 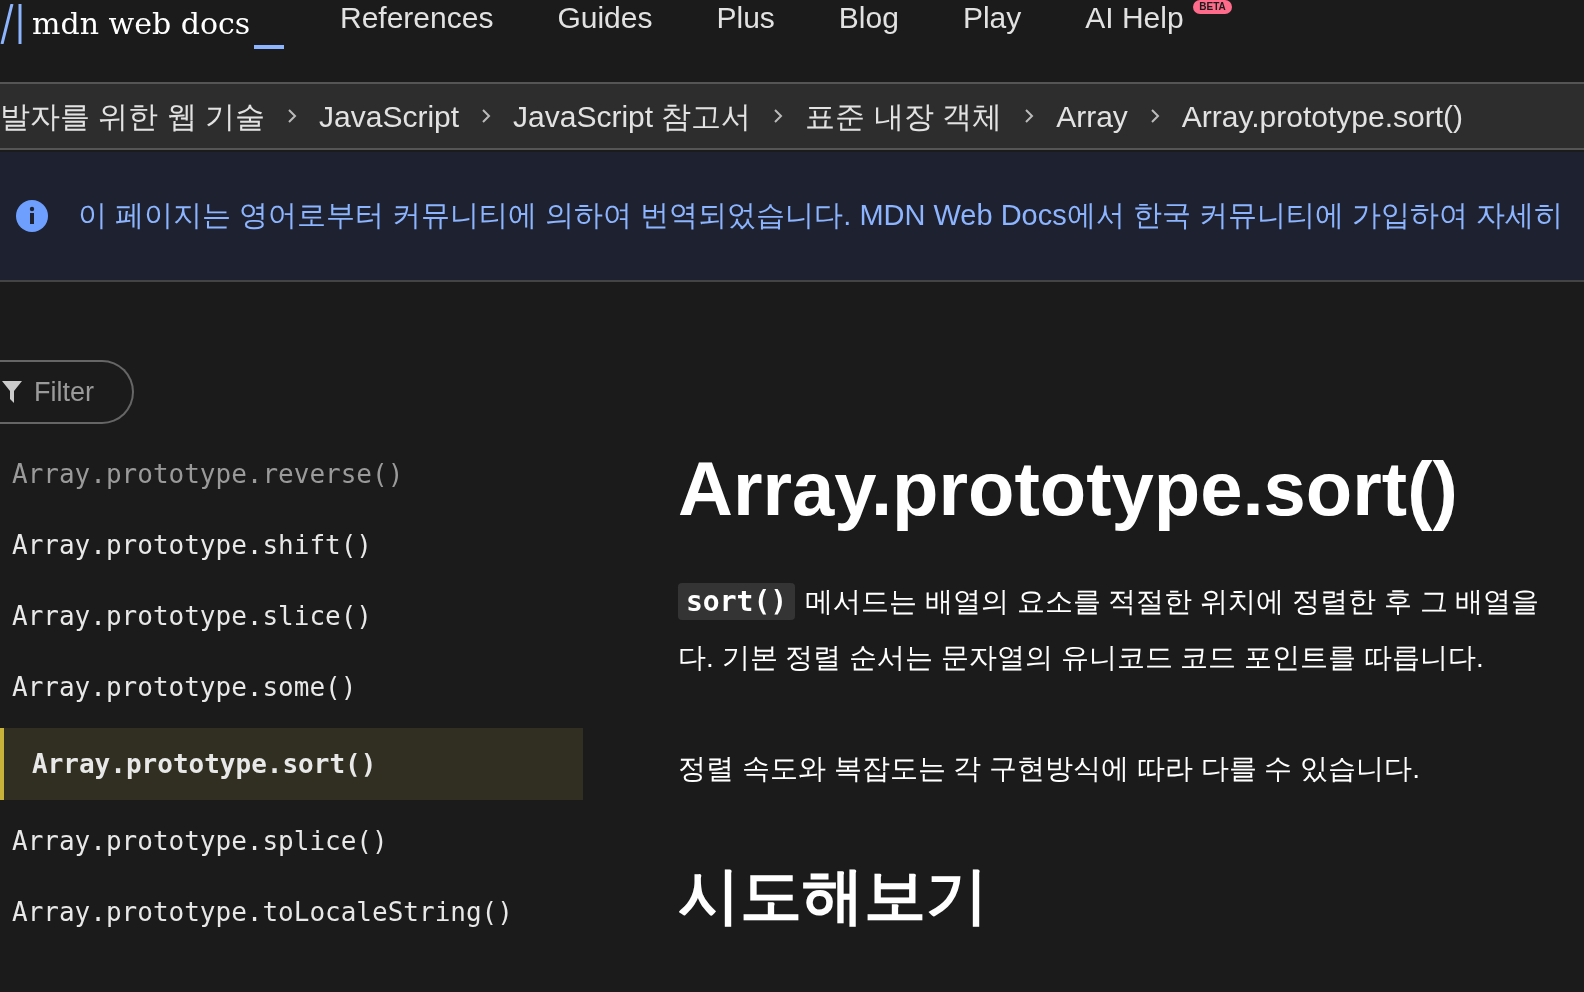 I want to click on beta-badge: BETA, so click(x=1212, y=7).